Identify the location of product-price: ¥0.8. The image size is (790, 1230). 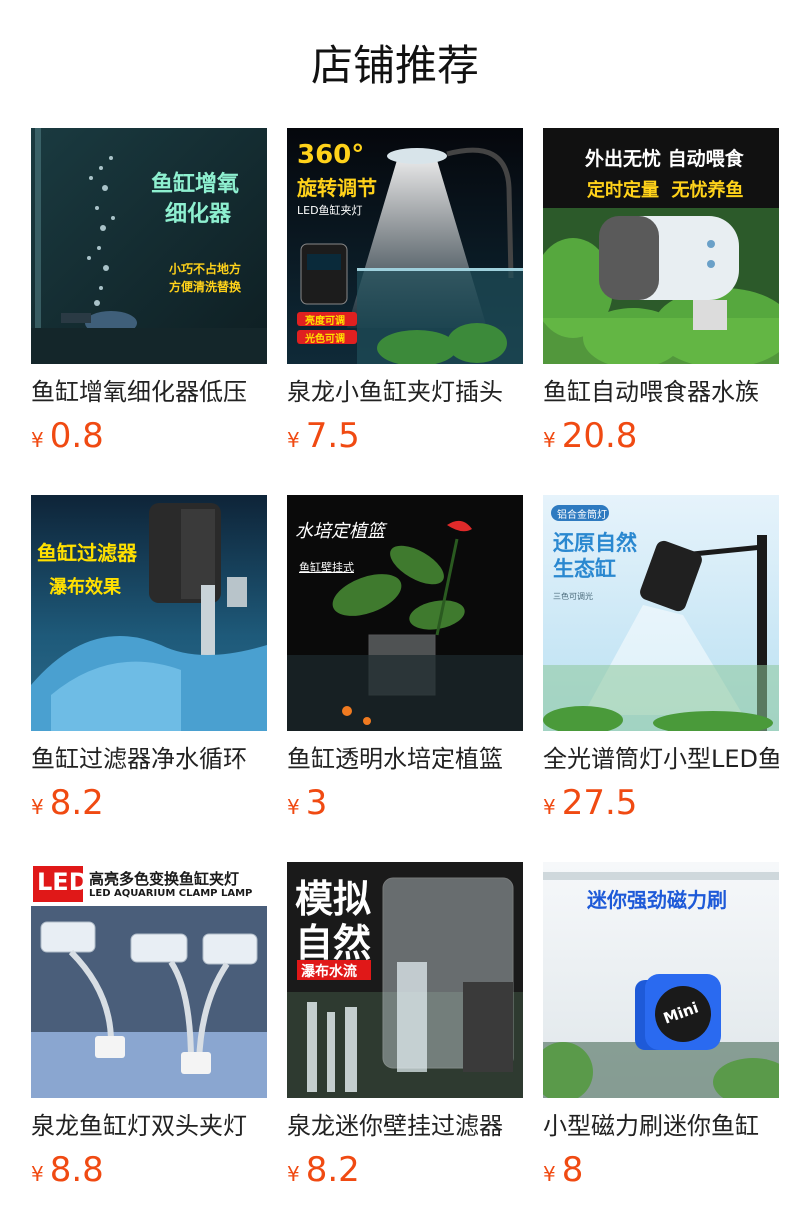
(67, 438).